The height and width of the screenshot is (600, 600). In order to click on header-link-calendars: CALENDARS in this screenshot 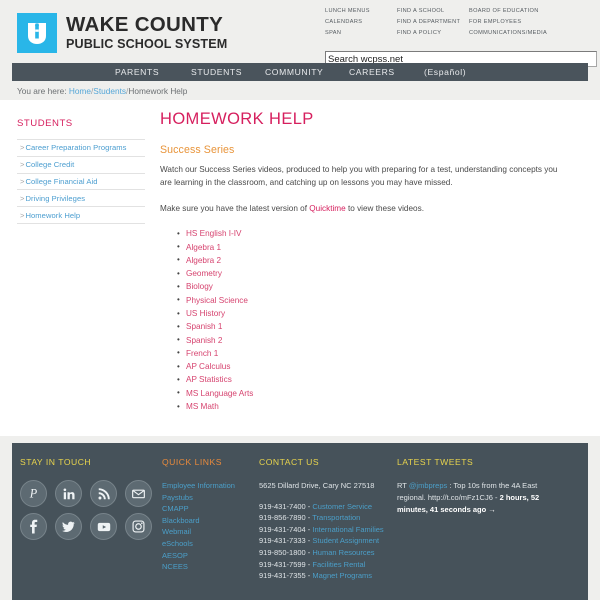, I will do `click(361, 22)`.